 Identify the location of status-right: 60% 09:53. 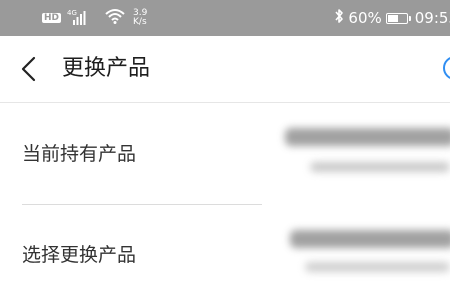
(392, 18).